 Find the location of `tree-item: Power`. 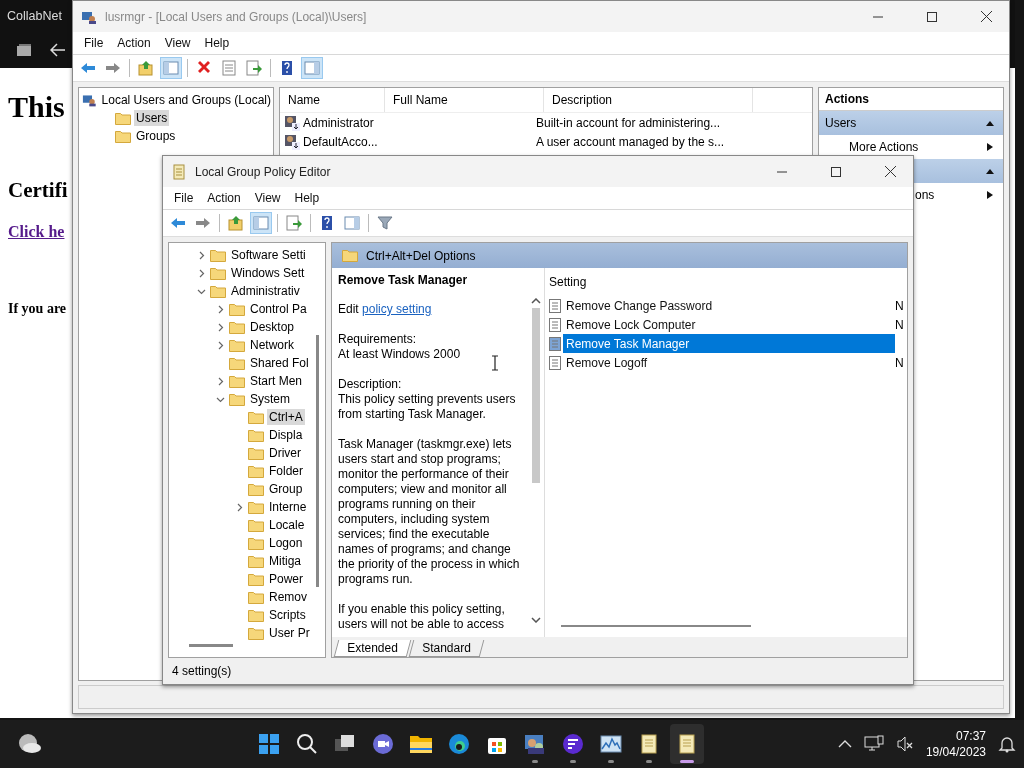

tree-item: Power is located at coordinates (286, 579).